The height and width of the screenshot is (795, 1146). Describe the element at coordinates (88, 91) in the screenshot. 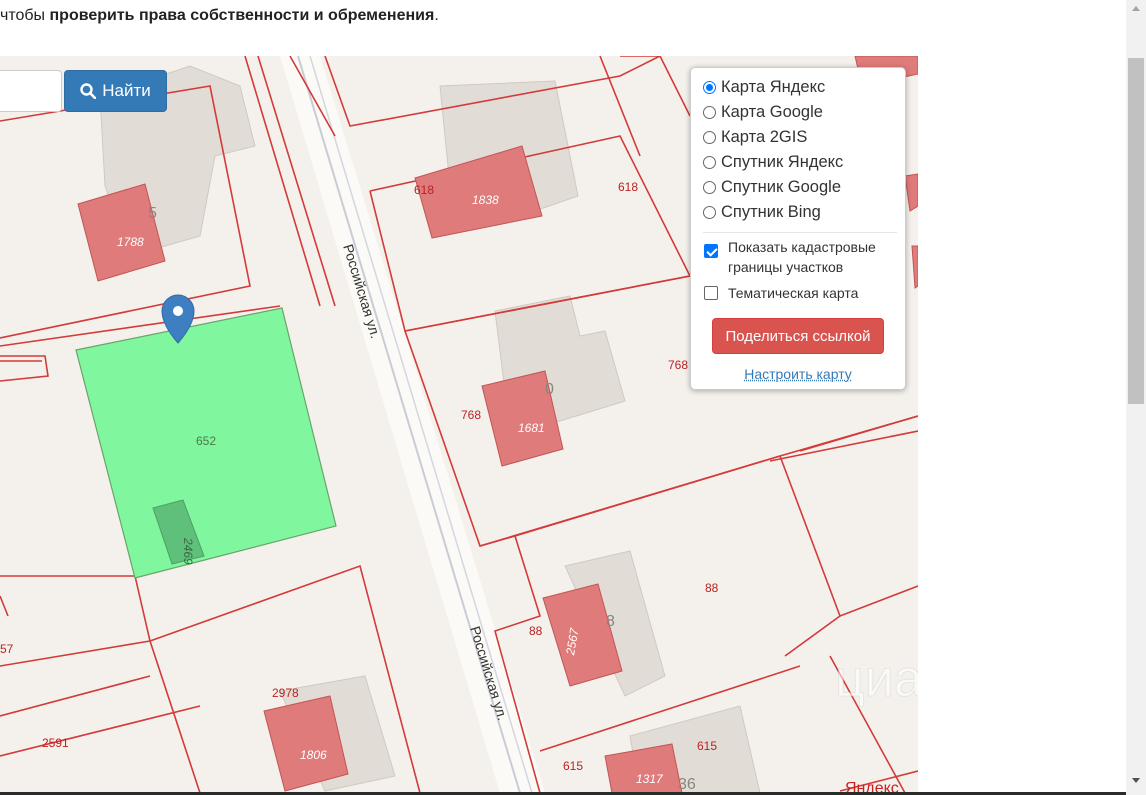

I see `search-icon` at that location.